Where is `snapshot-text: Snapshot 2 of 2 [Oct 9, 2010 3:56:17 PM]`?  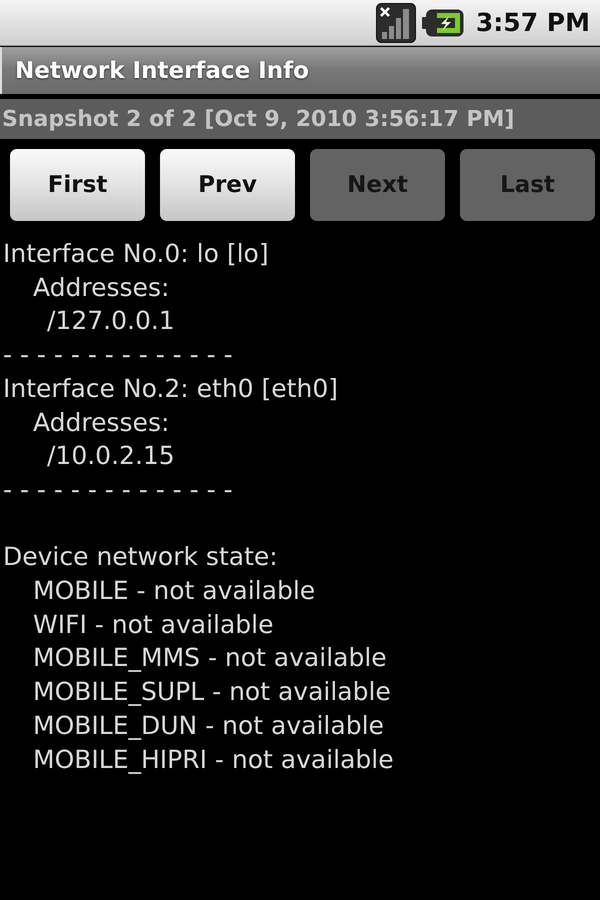 snapshot-text: Snapshot 2 of 2 [Oct 9, 2010 3:56:17 PM] is located at coordinates (258, 119).